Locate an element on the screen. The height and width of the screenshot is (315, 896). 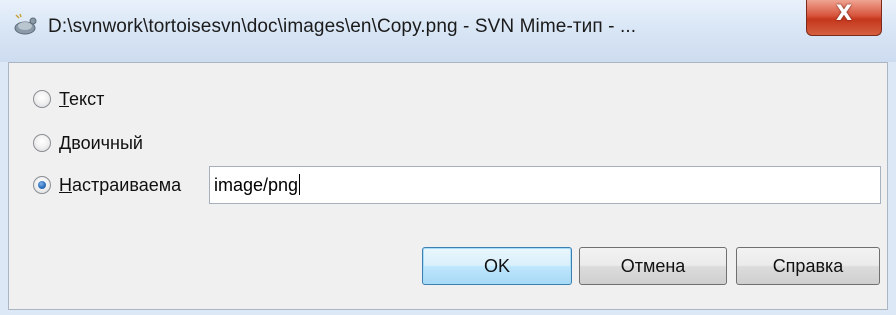
tortoisesvn-icon is located at coordinates (25, 25).